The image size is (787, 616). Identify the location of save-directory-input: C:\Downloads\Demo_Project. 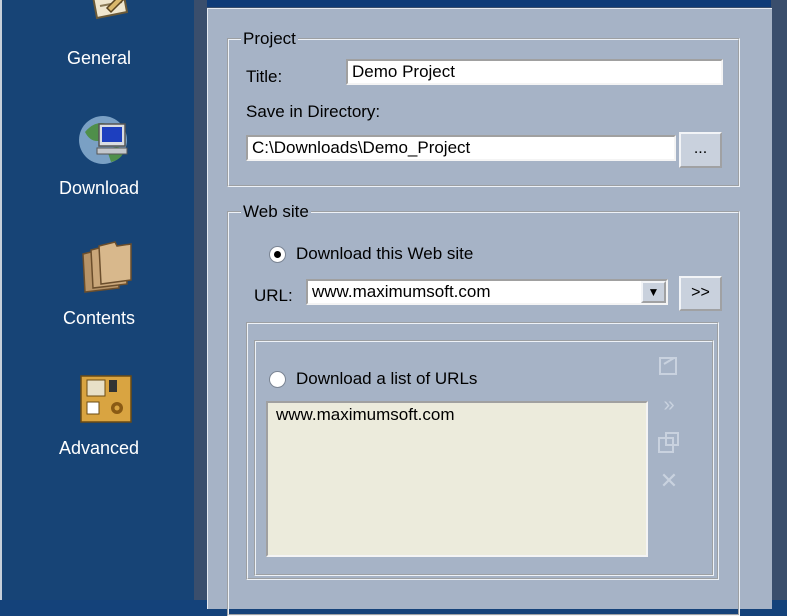
(461, 148).